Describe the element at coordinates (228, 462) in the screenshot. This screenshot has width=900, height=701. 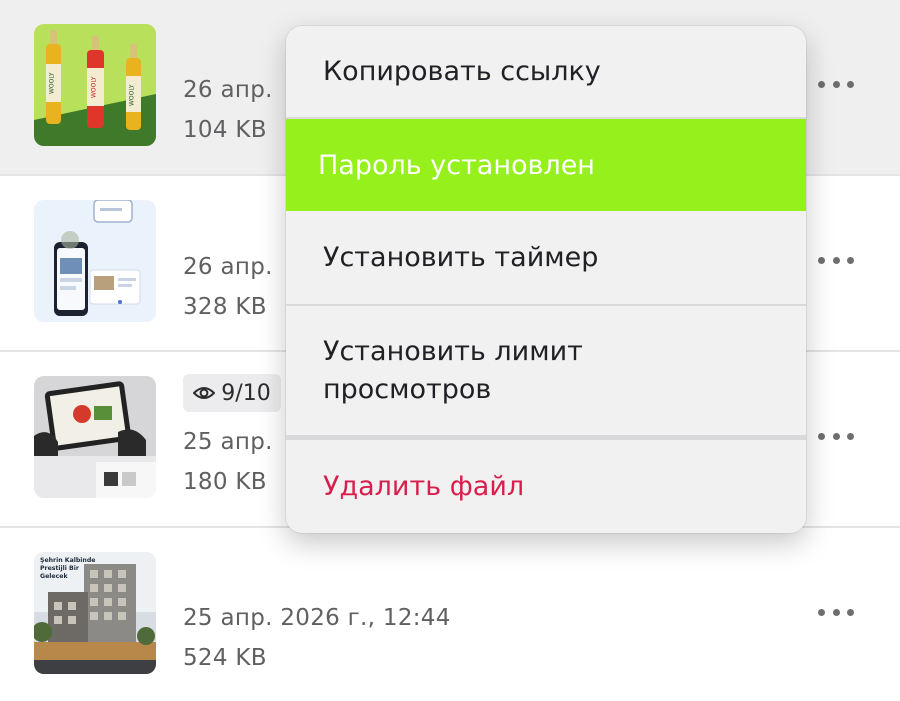
I see `file-meta: 25 апр. 180 KB` at that location.